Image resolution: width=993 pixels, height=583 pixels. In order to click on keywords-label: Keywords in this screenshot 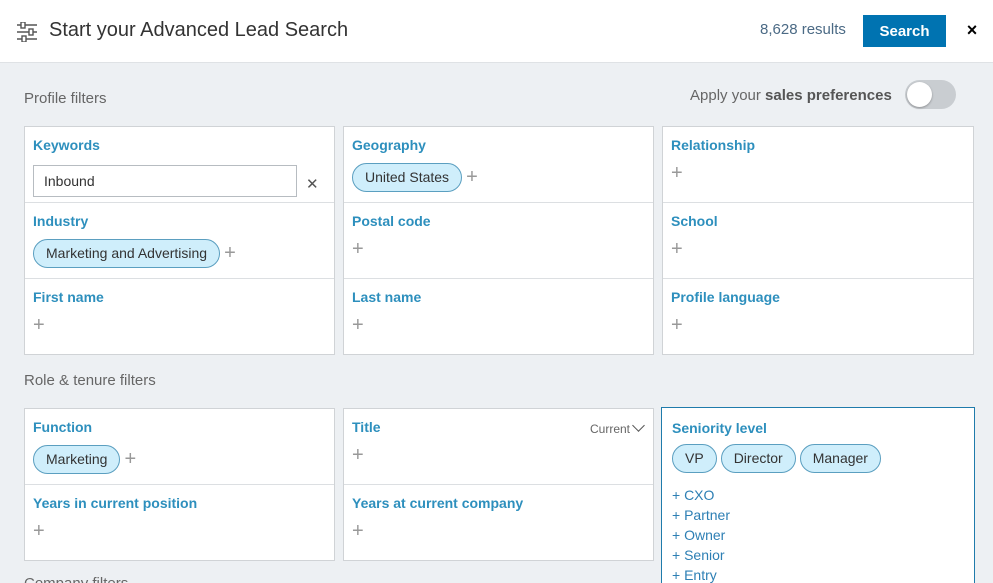, I will do `click(66, 145)`.